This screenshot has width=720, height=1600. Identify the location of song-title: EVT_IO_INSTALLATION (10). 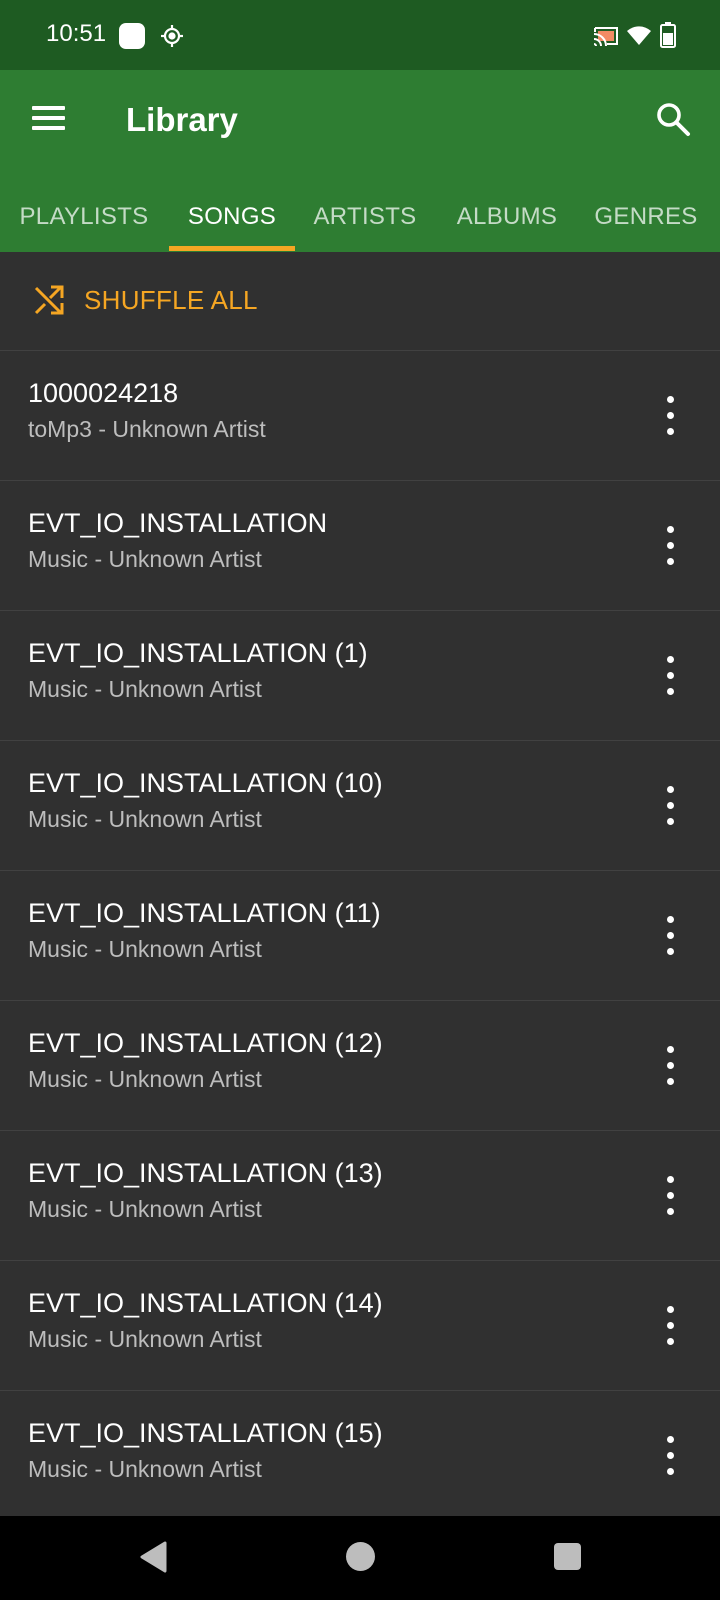
(205, 783).